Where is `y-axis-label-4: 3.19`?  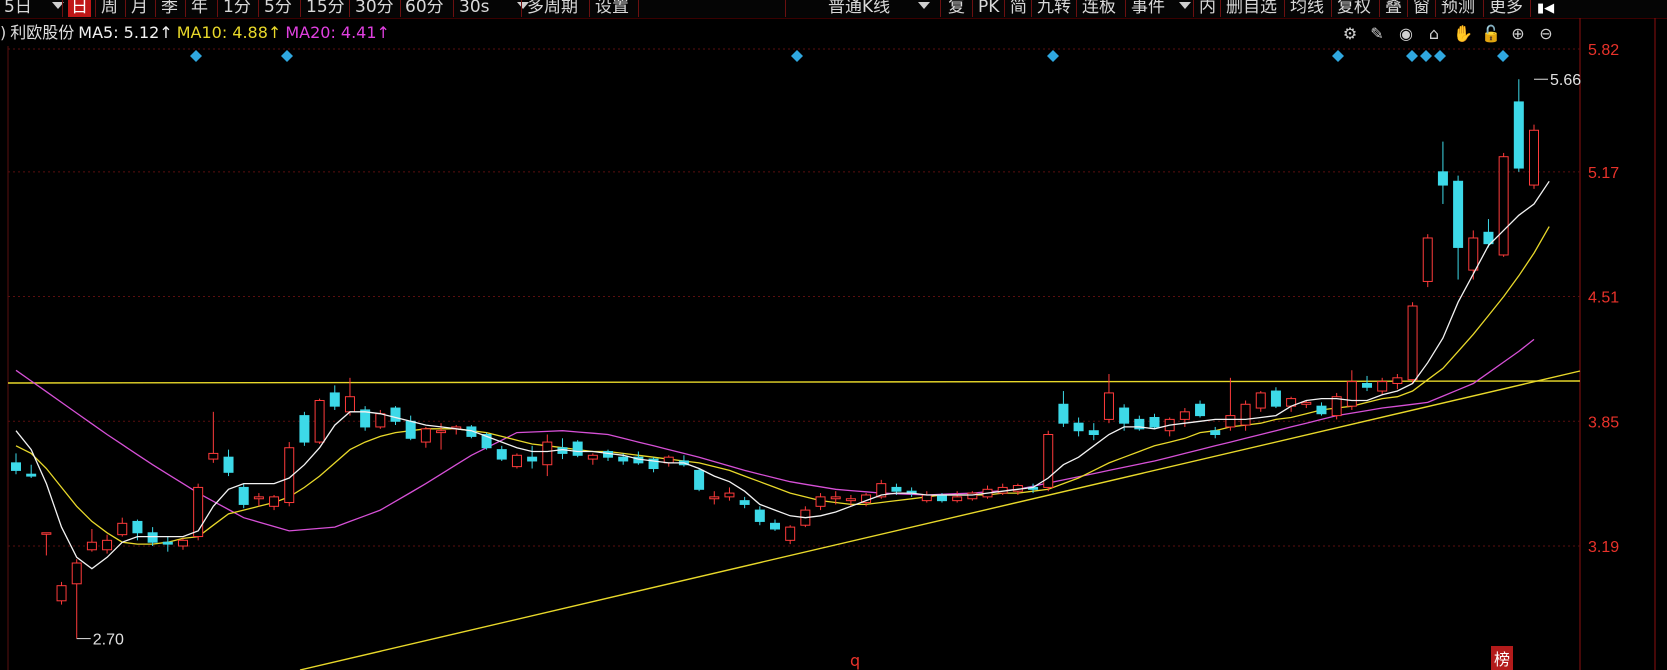
y-axis-label-4: 3.19 is located at coordinates (1603, 547).